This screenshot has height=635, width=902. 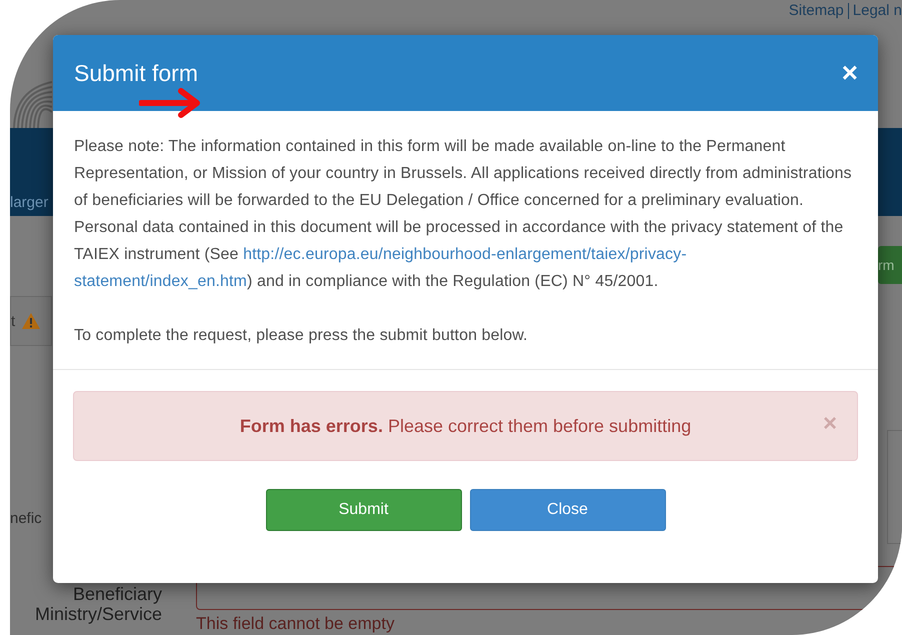 What do you see at coordinates (32, 104) in the screenshot?
I see `wave-pattern-drawing` at bounding box center [32, 104].